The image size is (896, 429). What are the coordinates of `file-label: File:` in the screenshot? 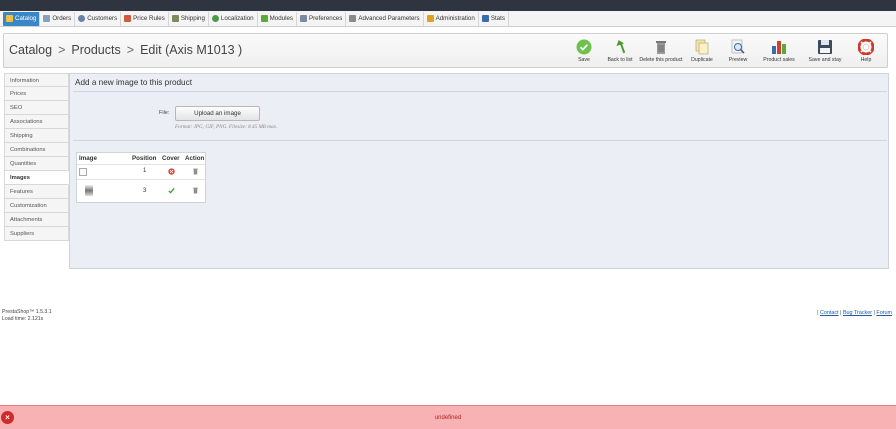 It's located at (164, 113).